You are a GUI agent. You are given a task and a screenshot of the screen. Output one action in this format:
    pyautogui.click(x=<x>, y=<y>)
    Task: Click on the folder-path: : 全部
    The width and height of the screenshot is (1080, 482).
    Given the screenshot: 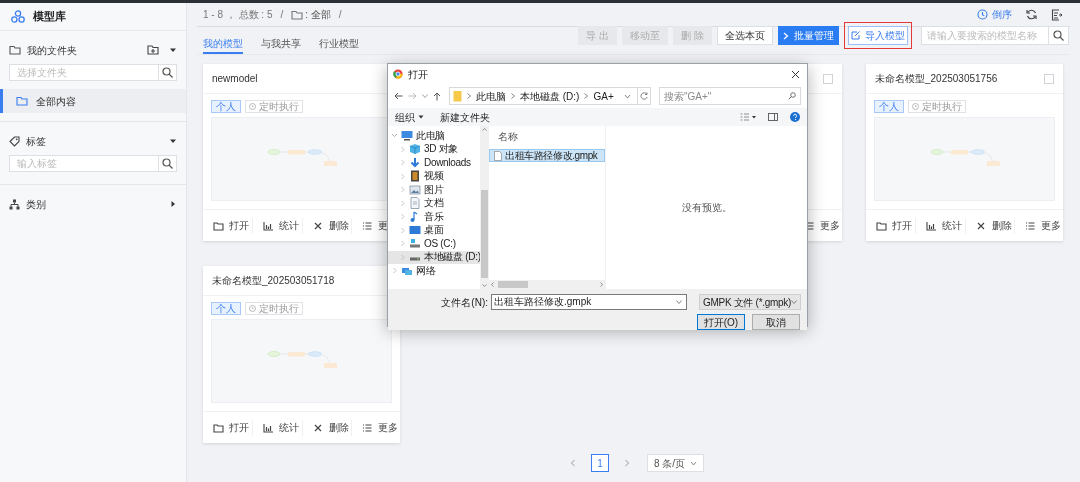 What is the action you would take?
    pyautogui.click(x=318, y=15)
    